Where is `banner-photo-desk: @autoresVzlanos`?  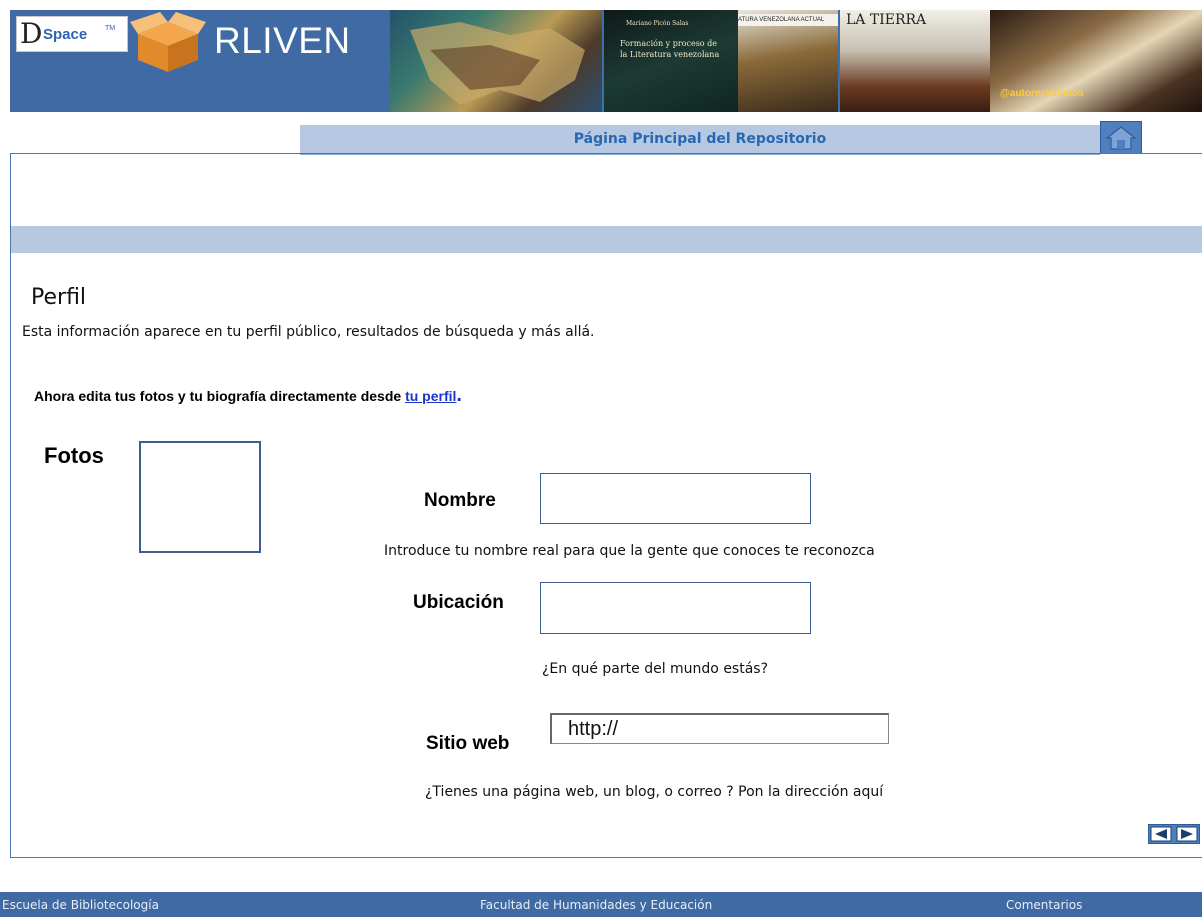 banner-photo-desk: @autoresVzlanos is located at coordinates (1096, 61).